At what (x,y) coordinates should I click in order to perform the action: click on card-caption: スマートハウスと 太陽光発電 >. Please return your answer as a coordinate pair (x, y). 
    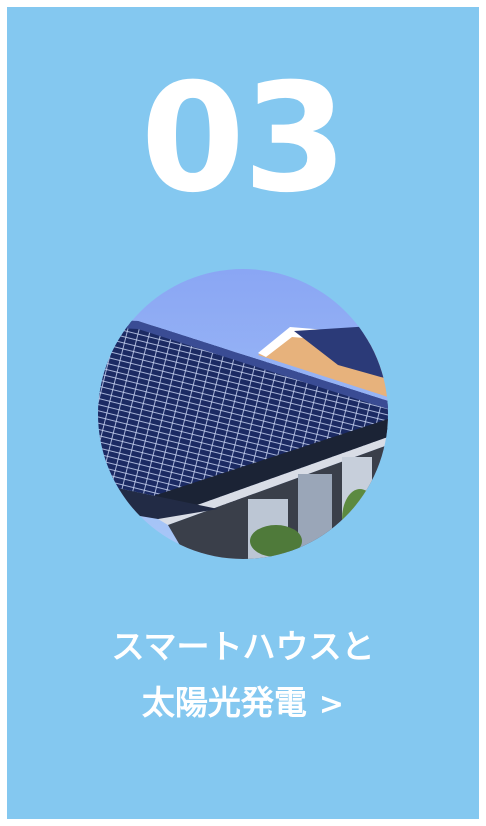
    Looking at the image, I should click on (243, 676).